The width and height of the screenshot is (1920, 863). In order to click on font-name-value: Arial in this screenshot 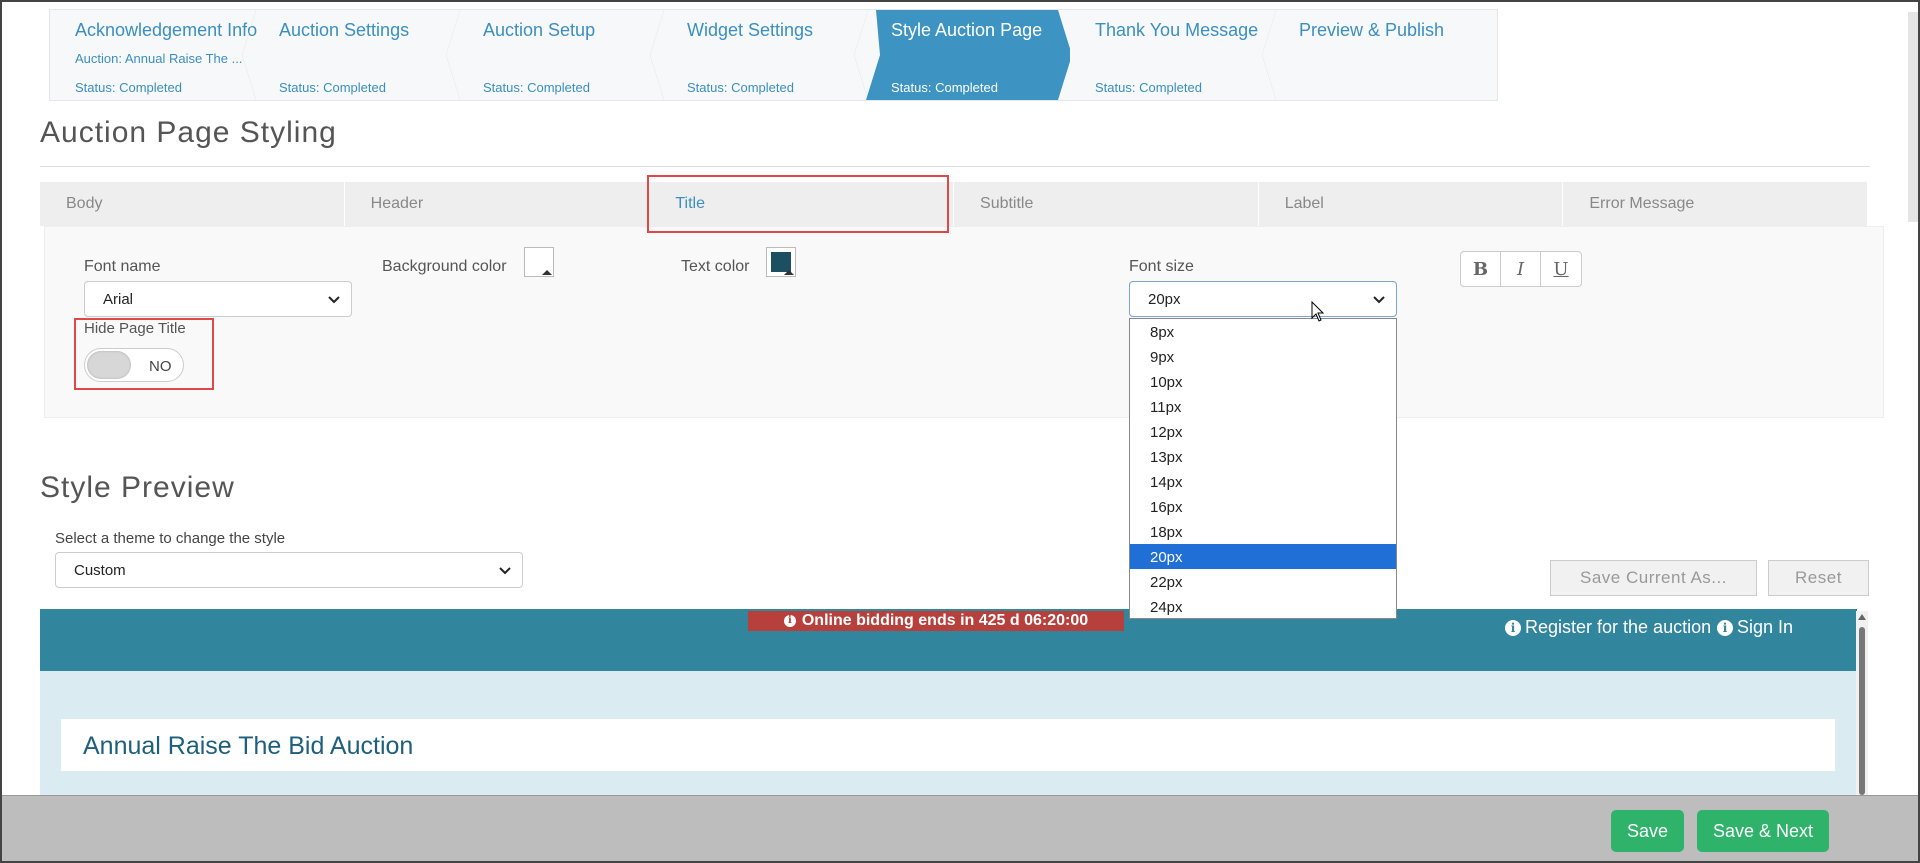, I will do `click(118, 299)`.